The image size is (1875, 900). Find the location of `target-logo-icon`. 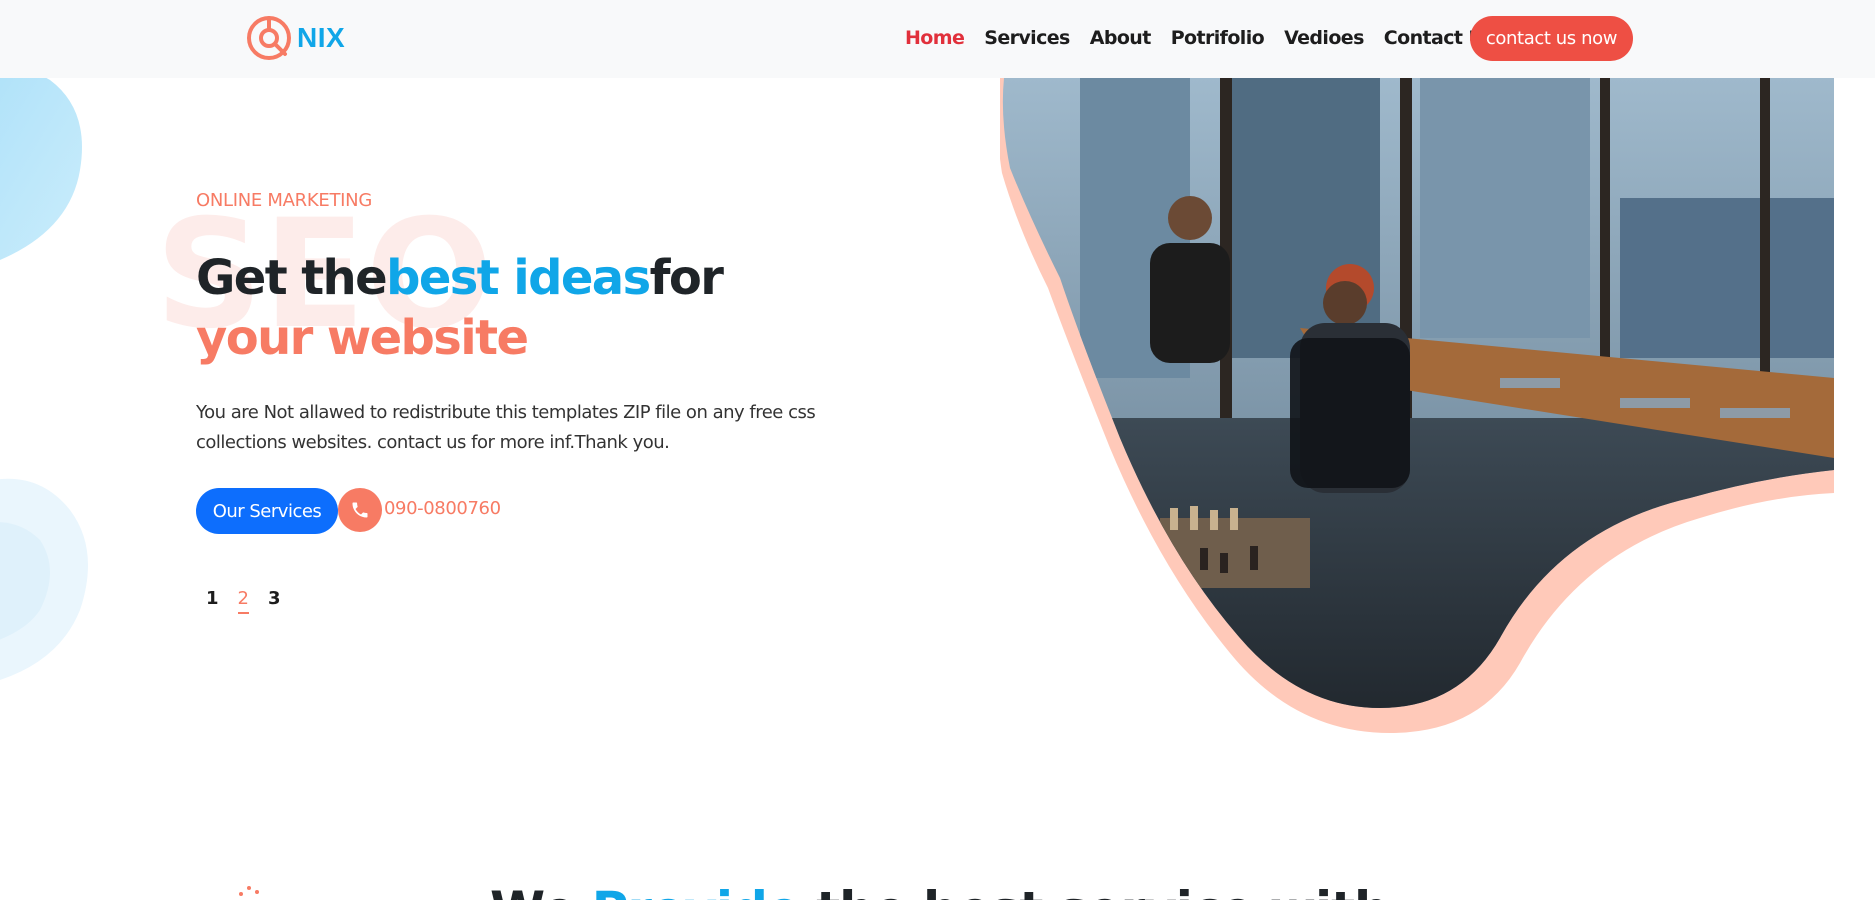

target-logo-icon is located at coordinates (269, 38).